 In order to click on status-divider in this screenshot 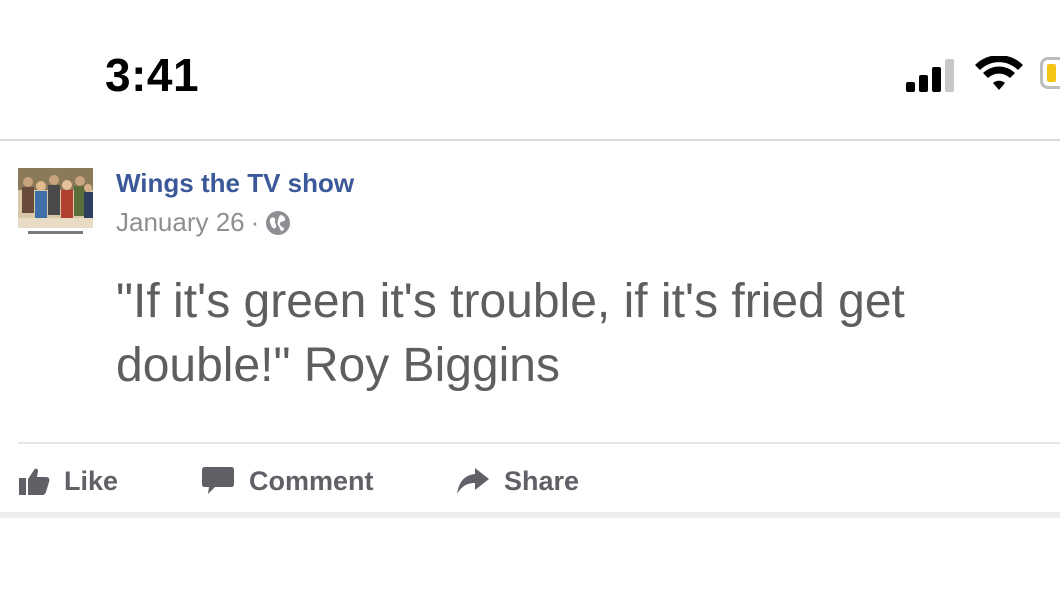, I will do `click(530, 140)`.